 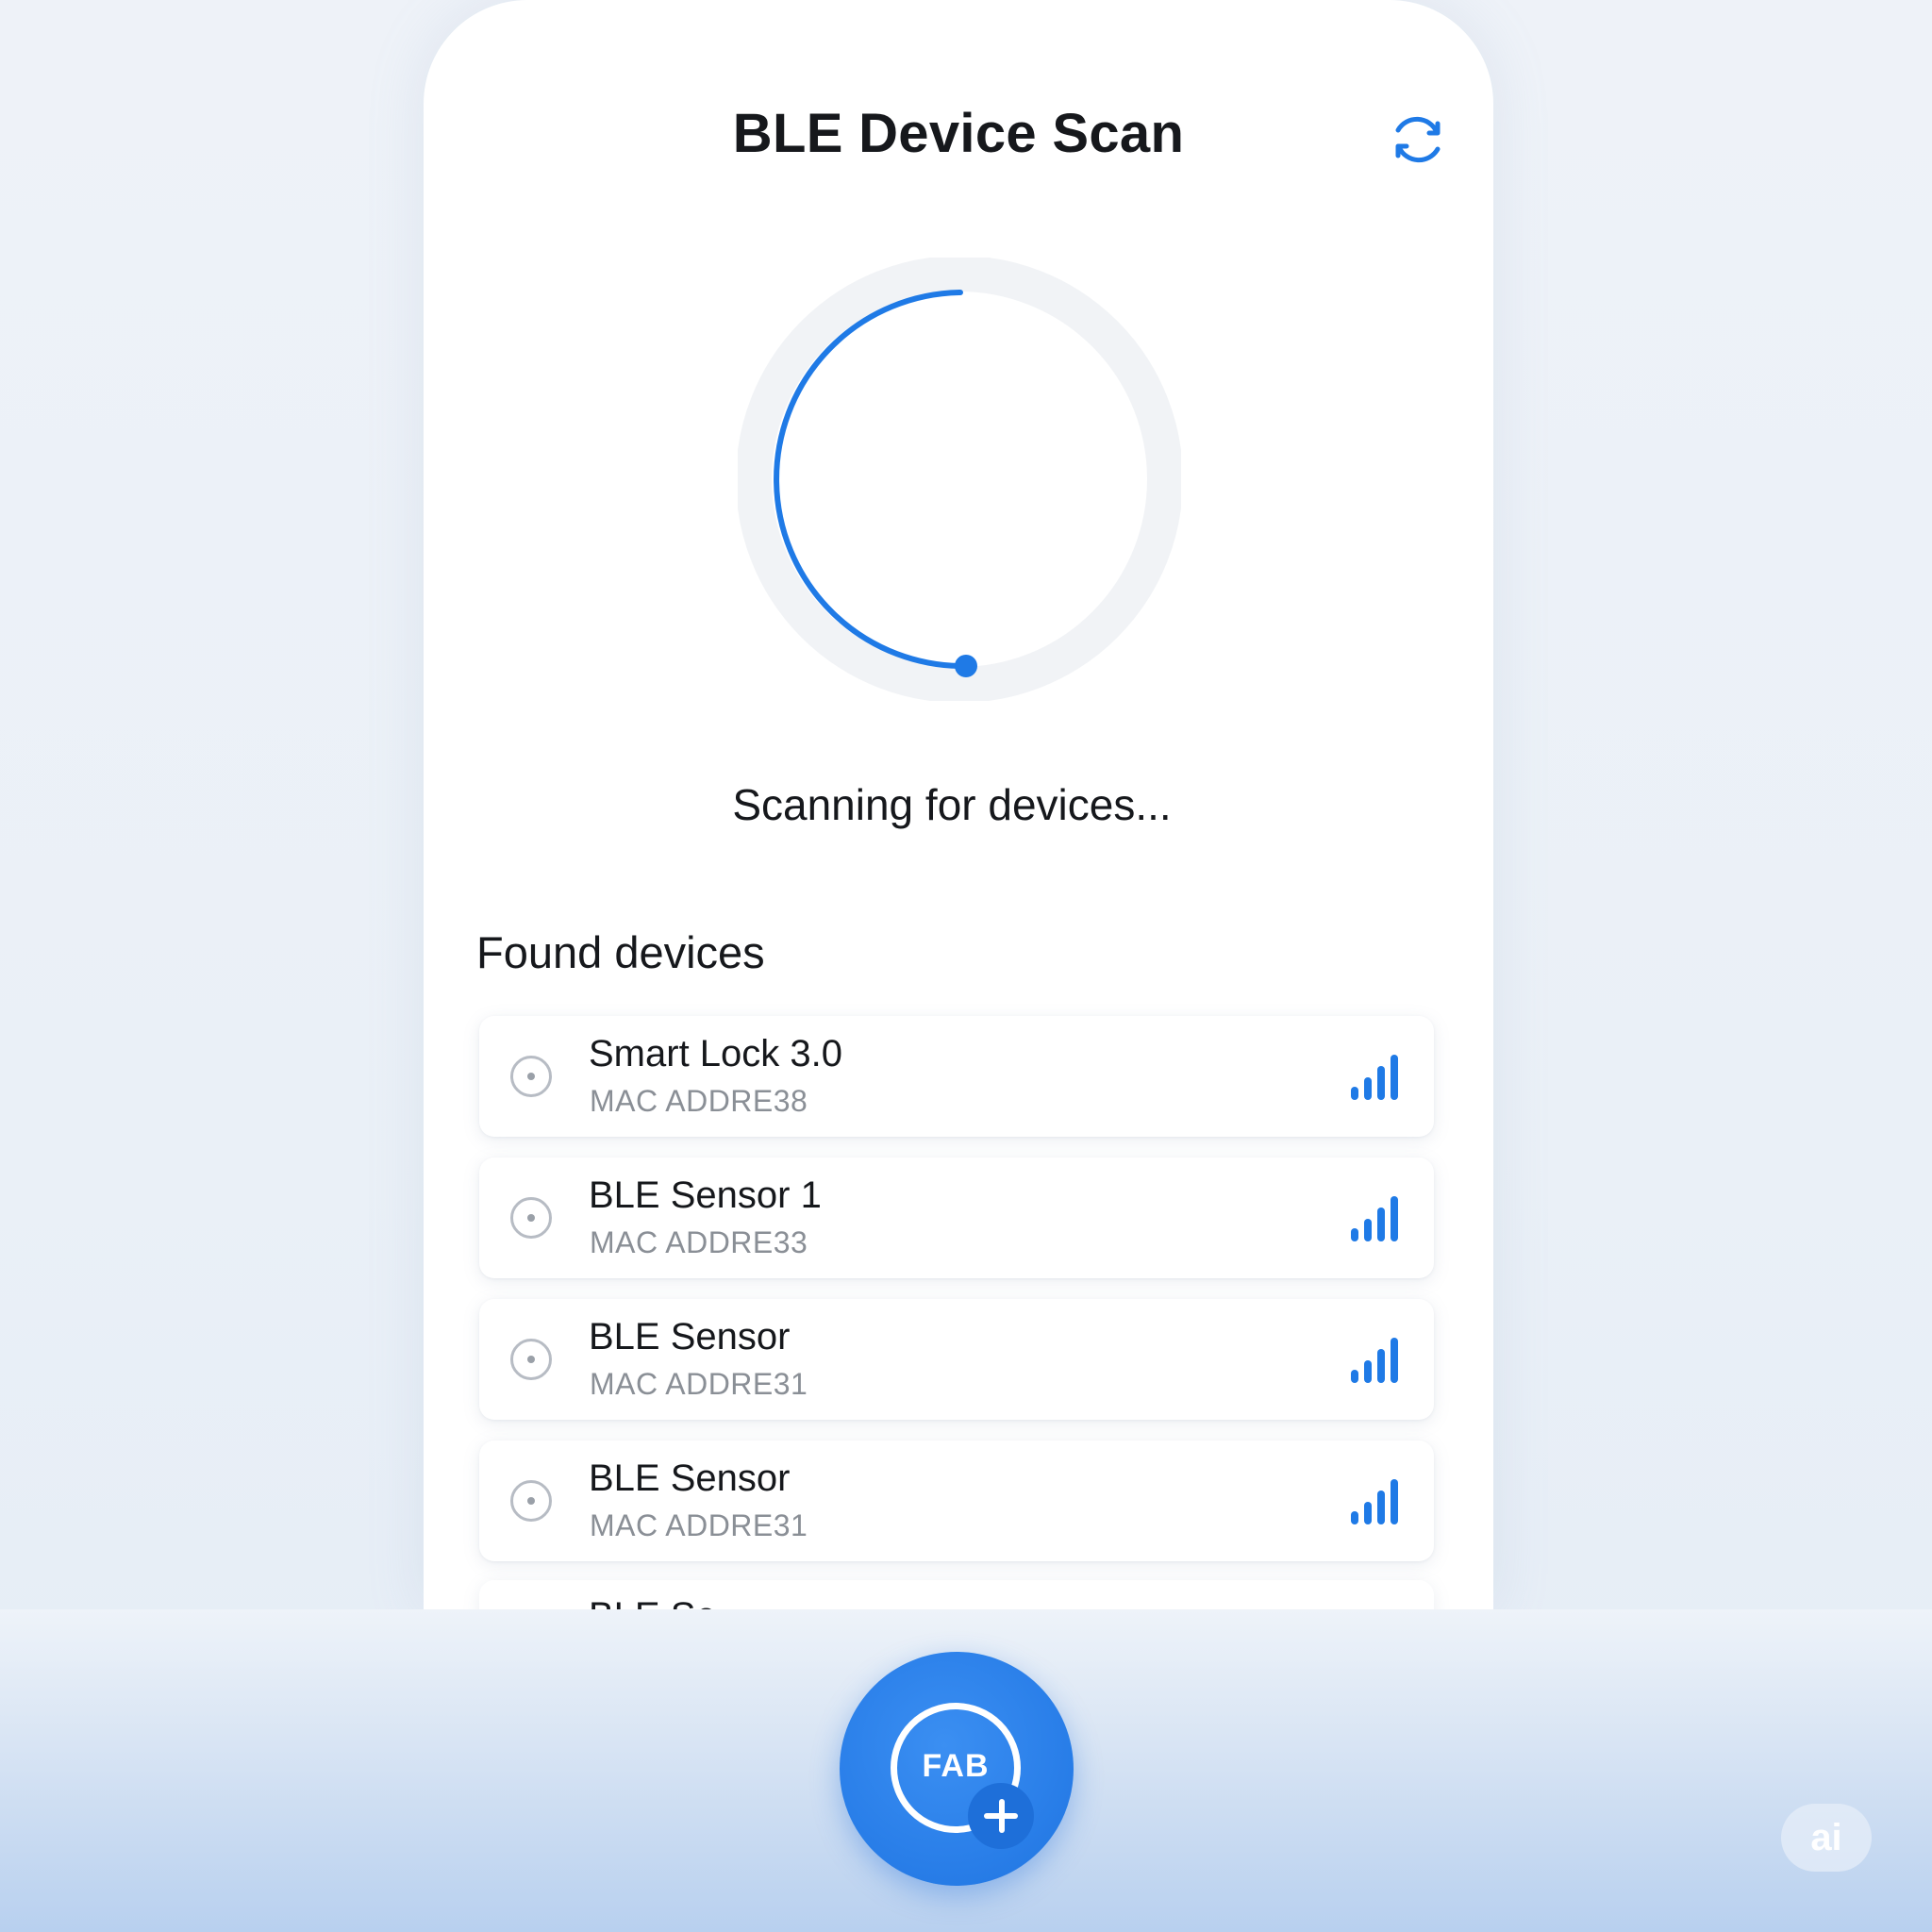 What do you see at coordinates (957, 1076) in the screenshot?
I see `device-item-smart-lock: Smart Lock 3.0 MAC ADDRE38` at bounding box center [957, 1076].